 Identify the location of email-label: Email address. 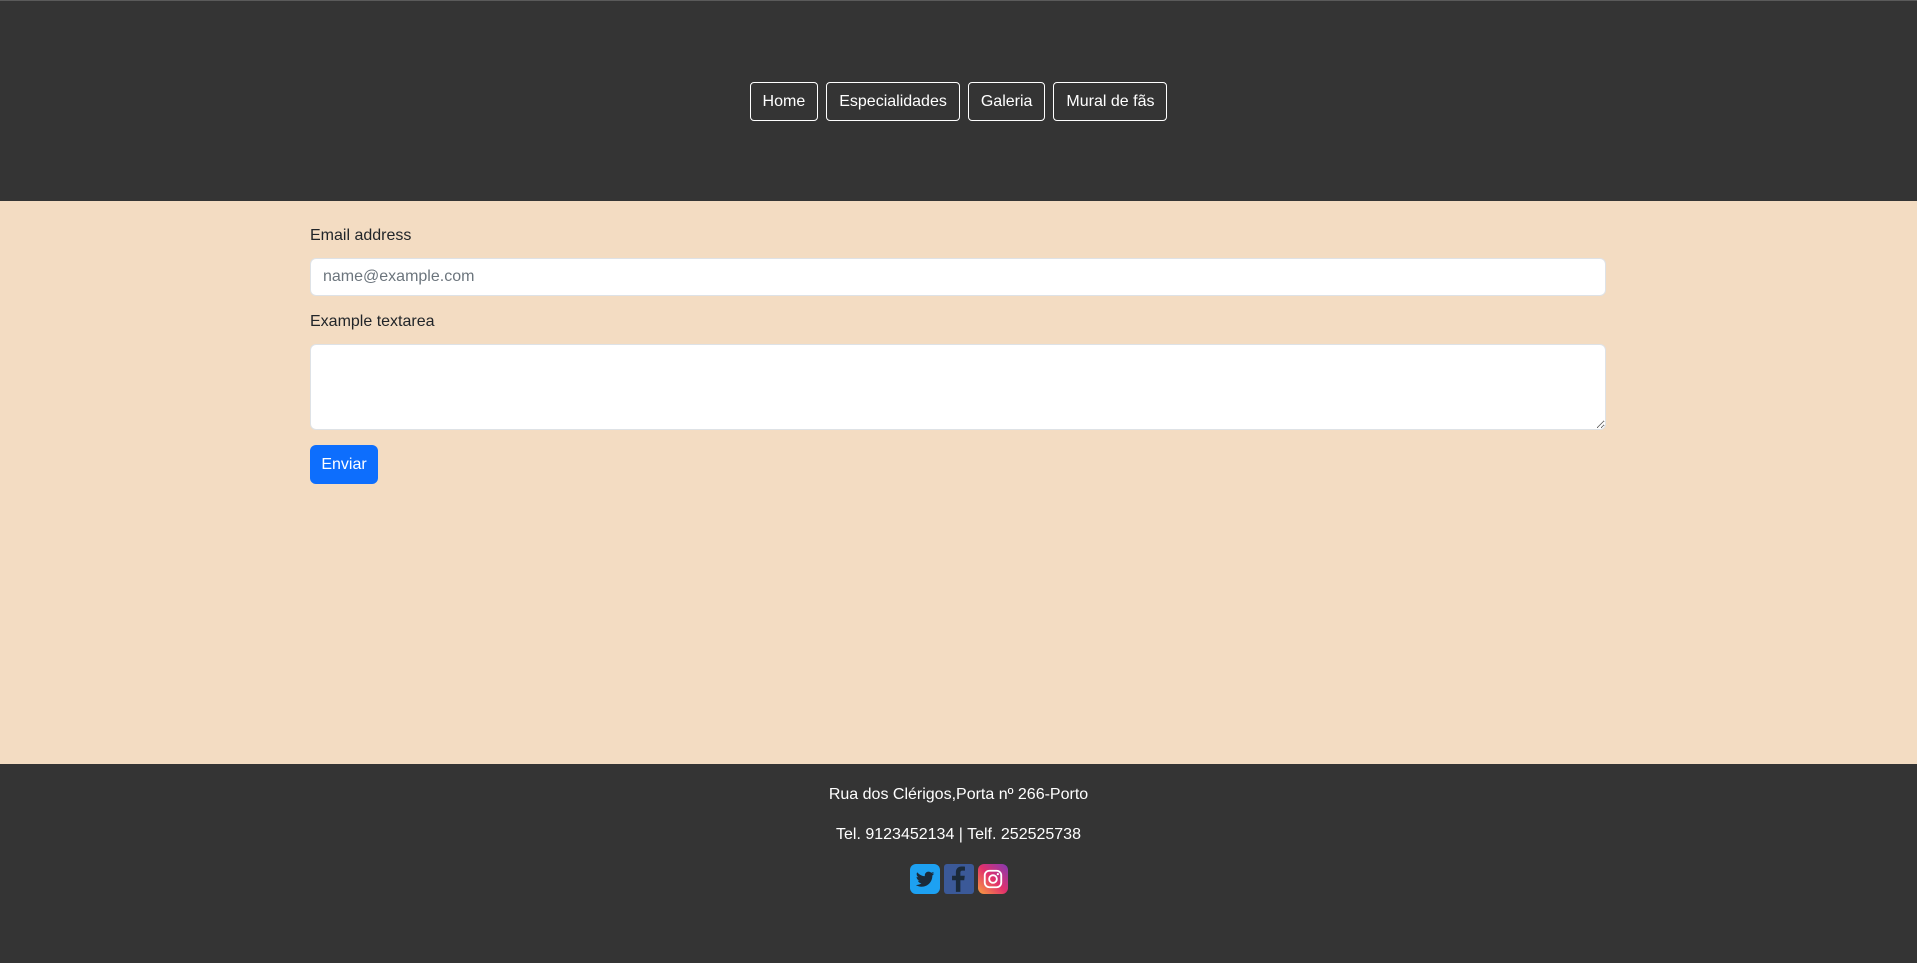
(361, 235).